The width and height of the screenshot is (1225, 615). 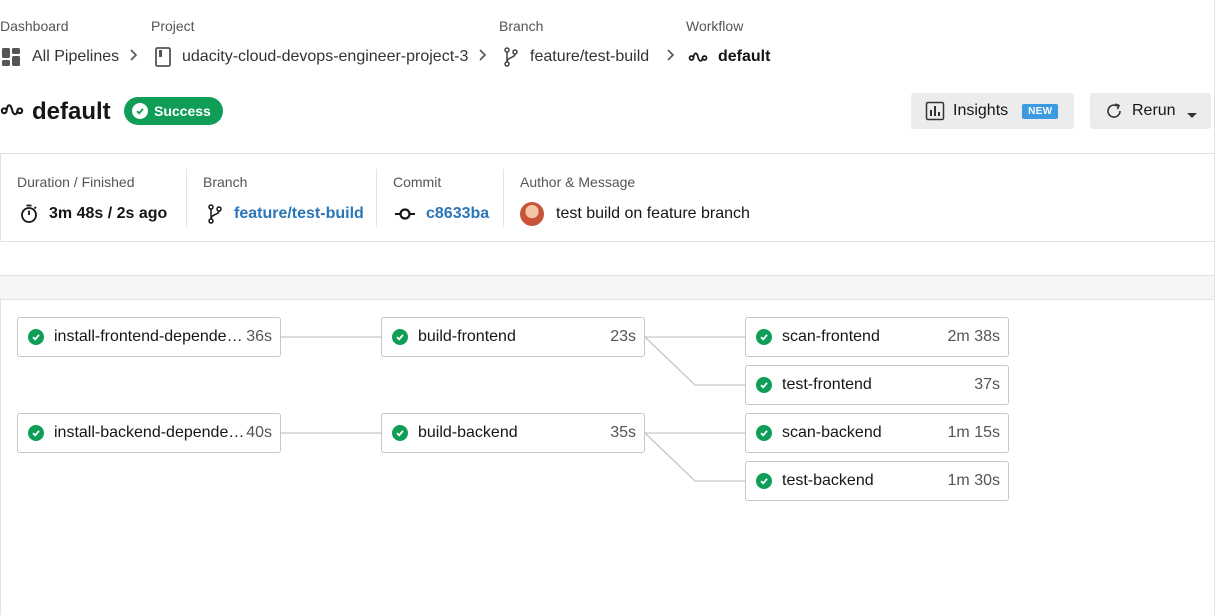 I want to click on breadcrumb-workflow-value: default, so click(x=744, y=56).